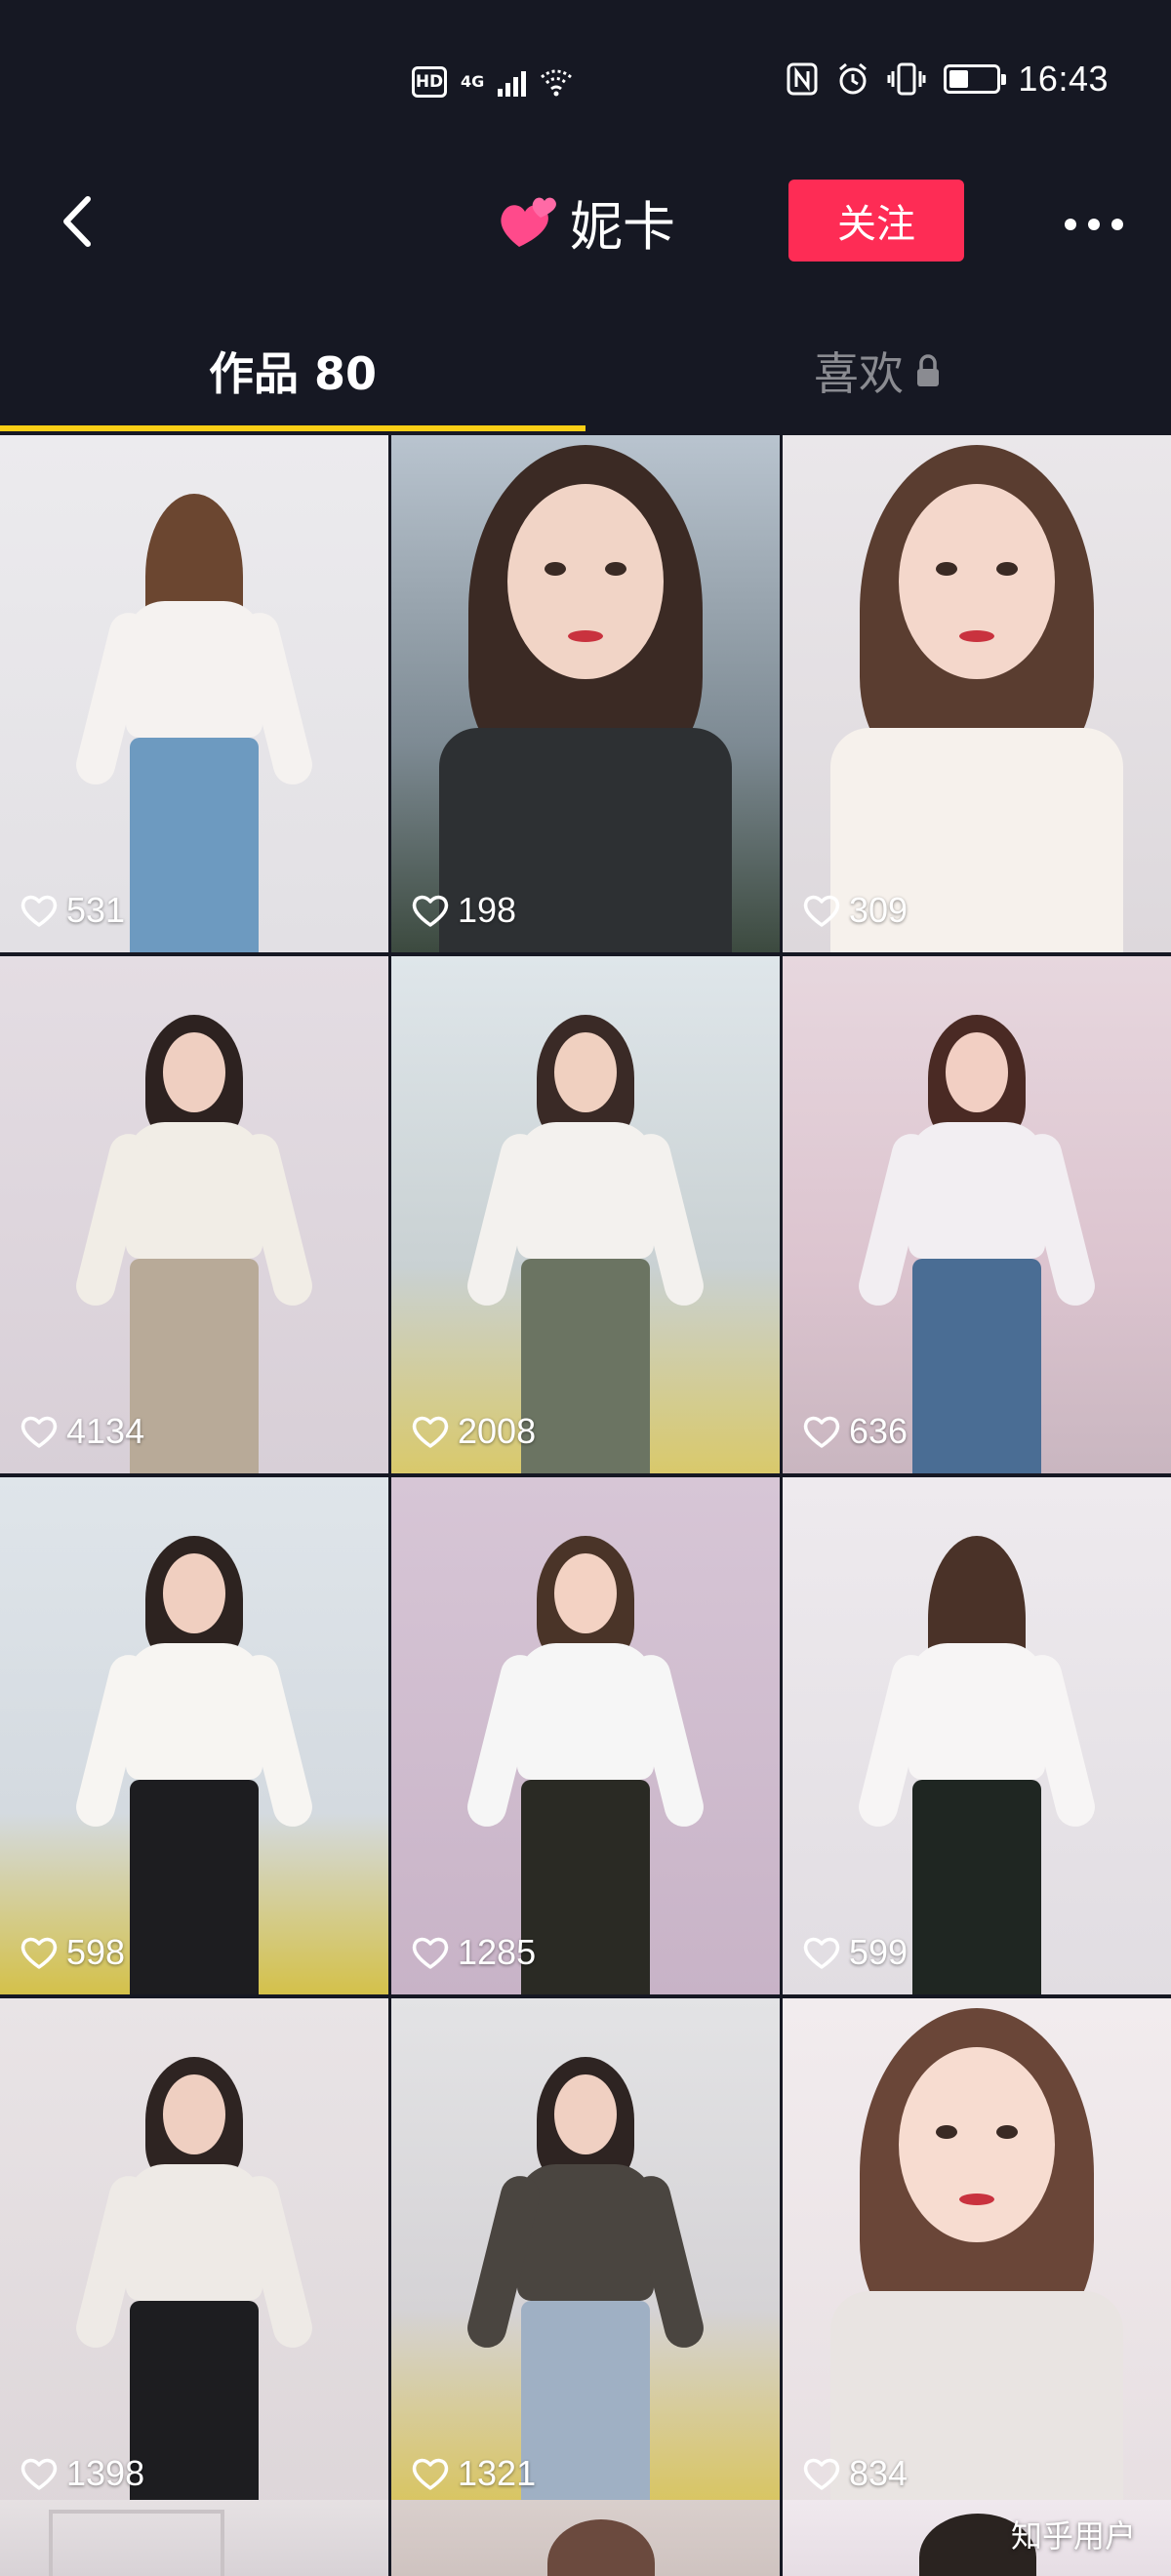 The width and height of the screenshot is (1171, 2576). I want to click on vibrate-icon, so click(906, 79).